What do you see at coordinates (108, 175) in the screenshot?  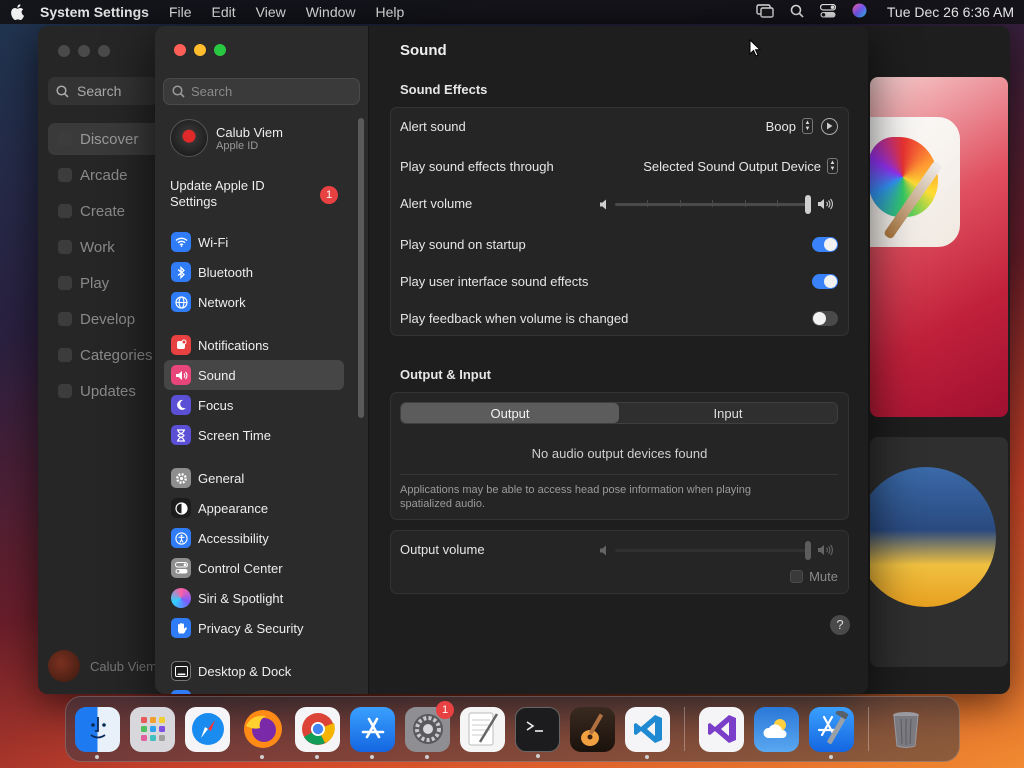 I see `app-store-nav-arcade: Arcade` at bounding box center [108, 175].